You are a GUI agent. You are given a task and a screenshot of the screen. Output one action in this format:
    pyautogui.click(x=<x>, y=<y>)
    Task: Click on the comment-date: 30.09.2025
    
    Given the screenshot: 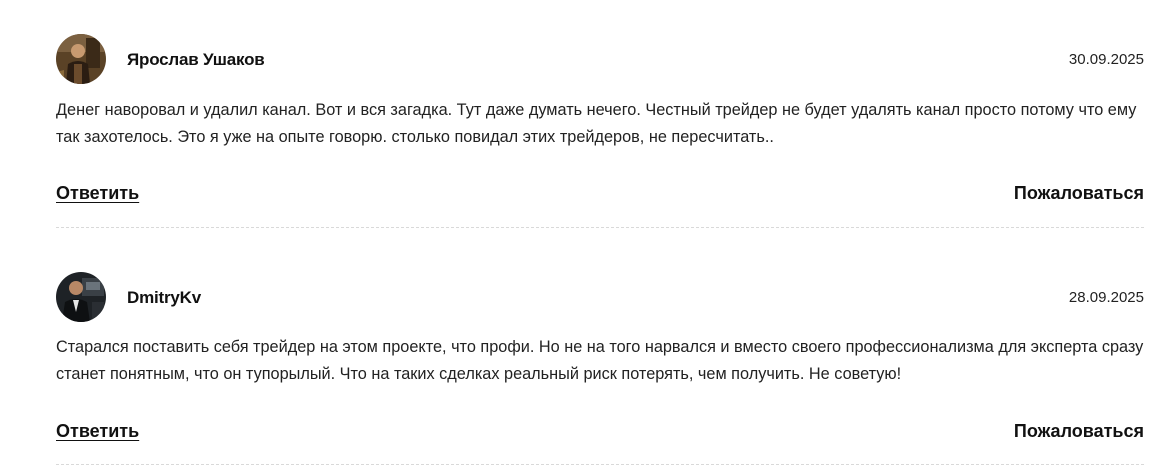 What is the action you would take?
    pyautogui.click(x=1106, y=59)
    